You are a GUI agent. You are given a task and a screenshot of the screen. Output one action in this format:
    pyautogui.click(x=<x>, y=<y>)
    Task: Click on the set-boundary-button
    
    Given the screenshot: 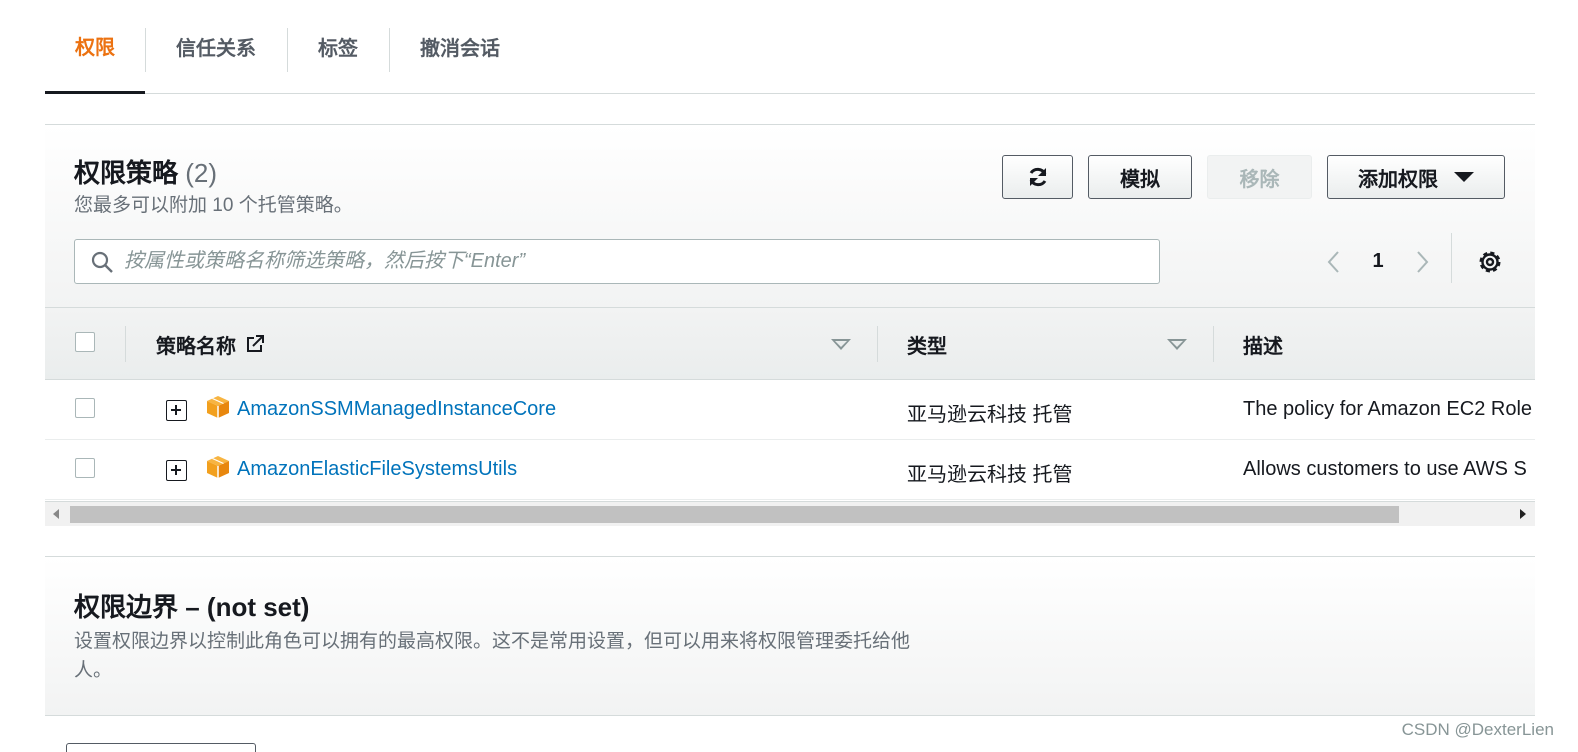 What is the action you would take?
    pyautogui.click(x=161, y=747)
    